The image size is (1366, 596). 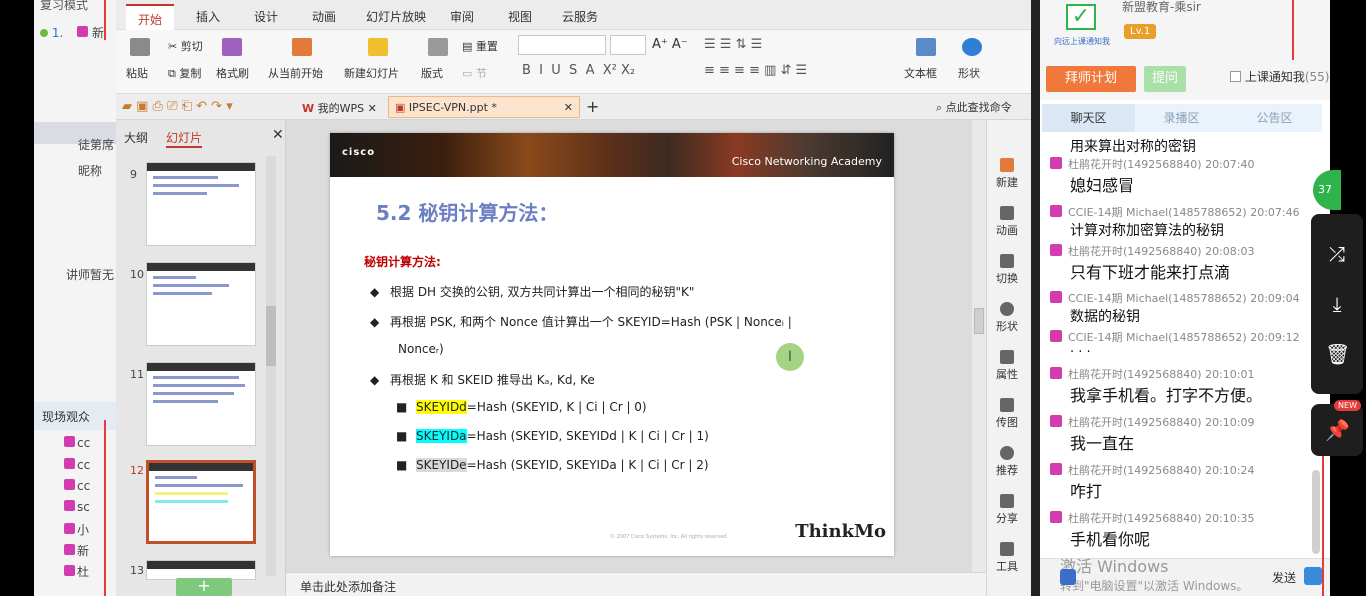 I want to click on format-painter-button: 格式刷, so click(x=232, y=73).